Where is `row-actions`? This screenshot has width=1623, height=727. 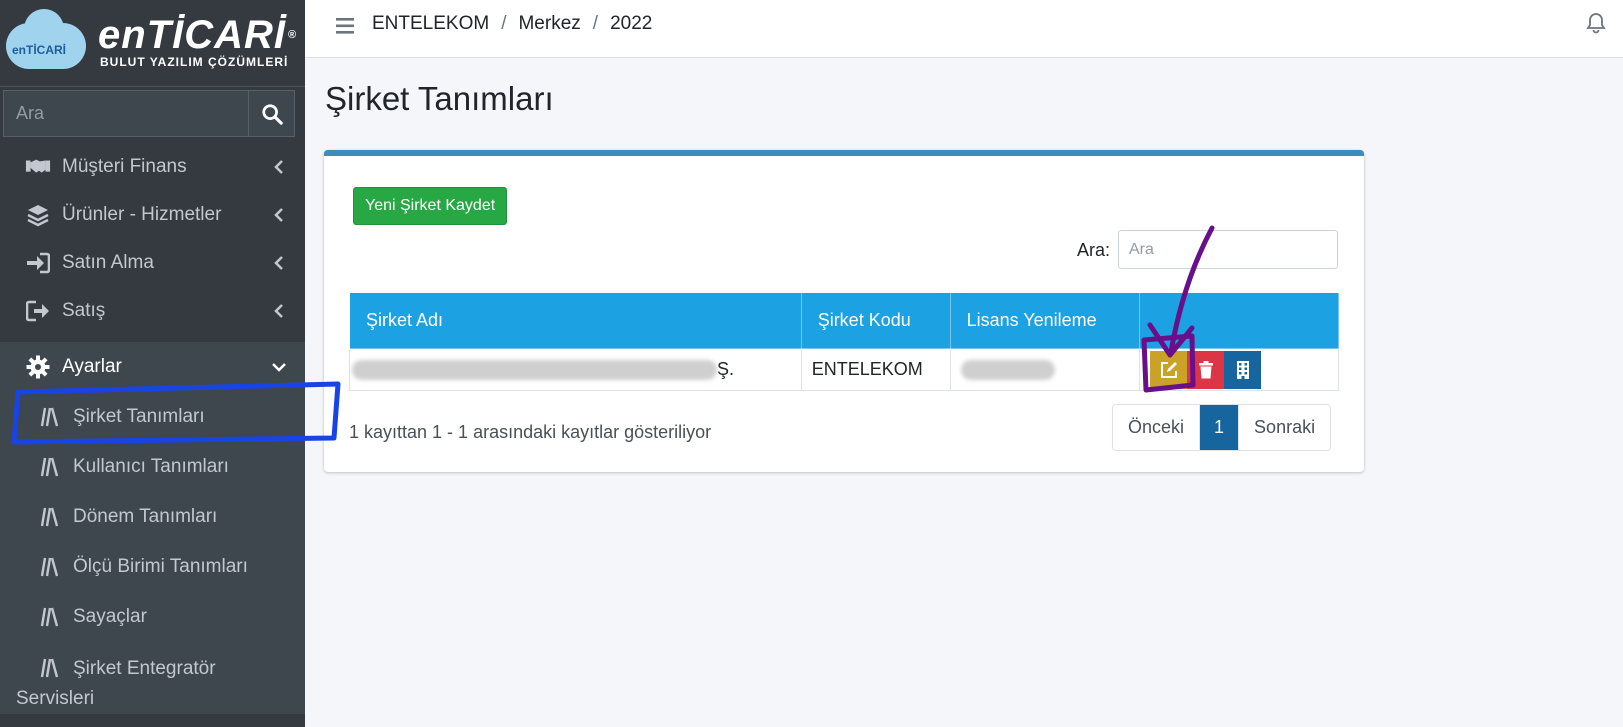
row-actions is located at coordinates (1244, 369).